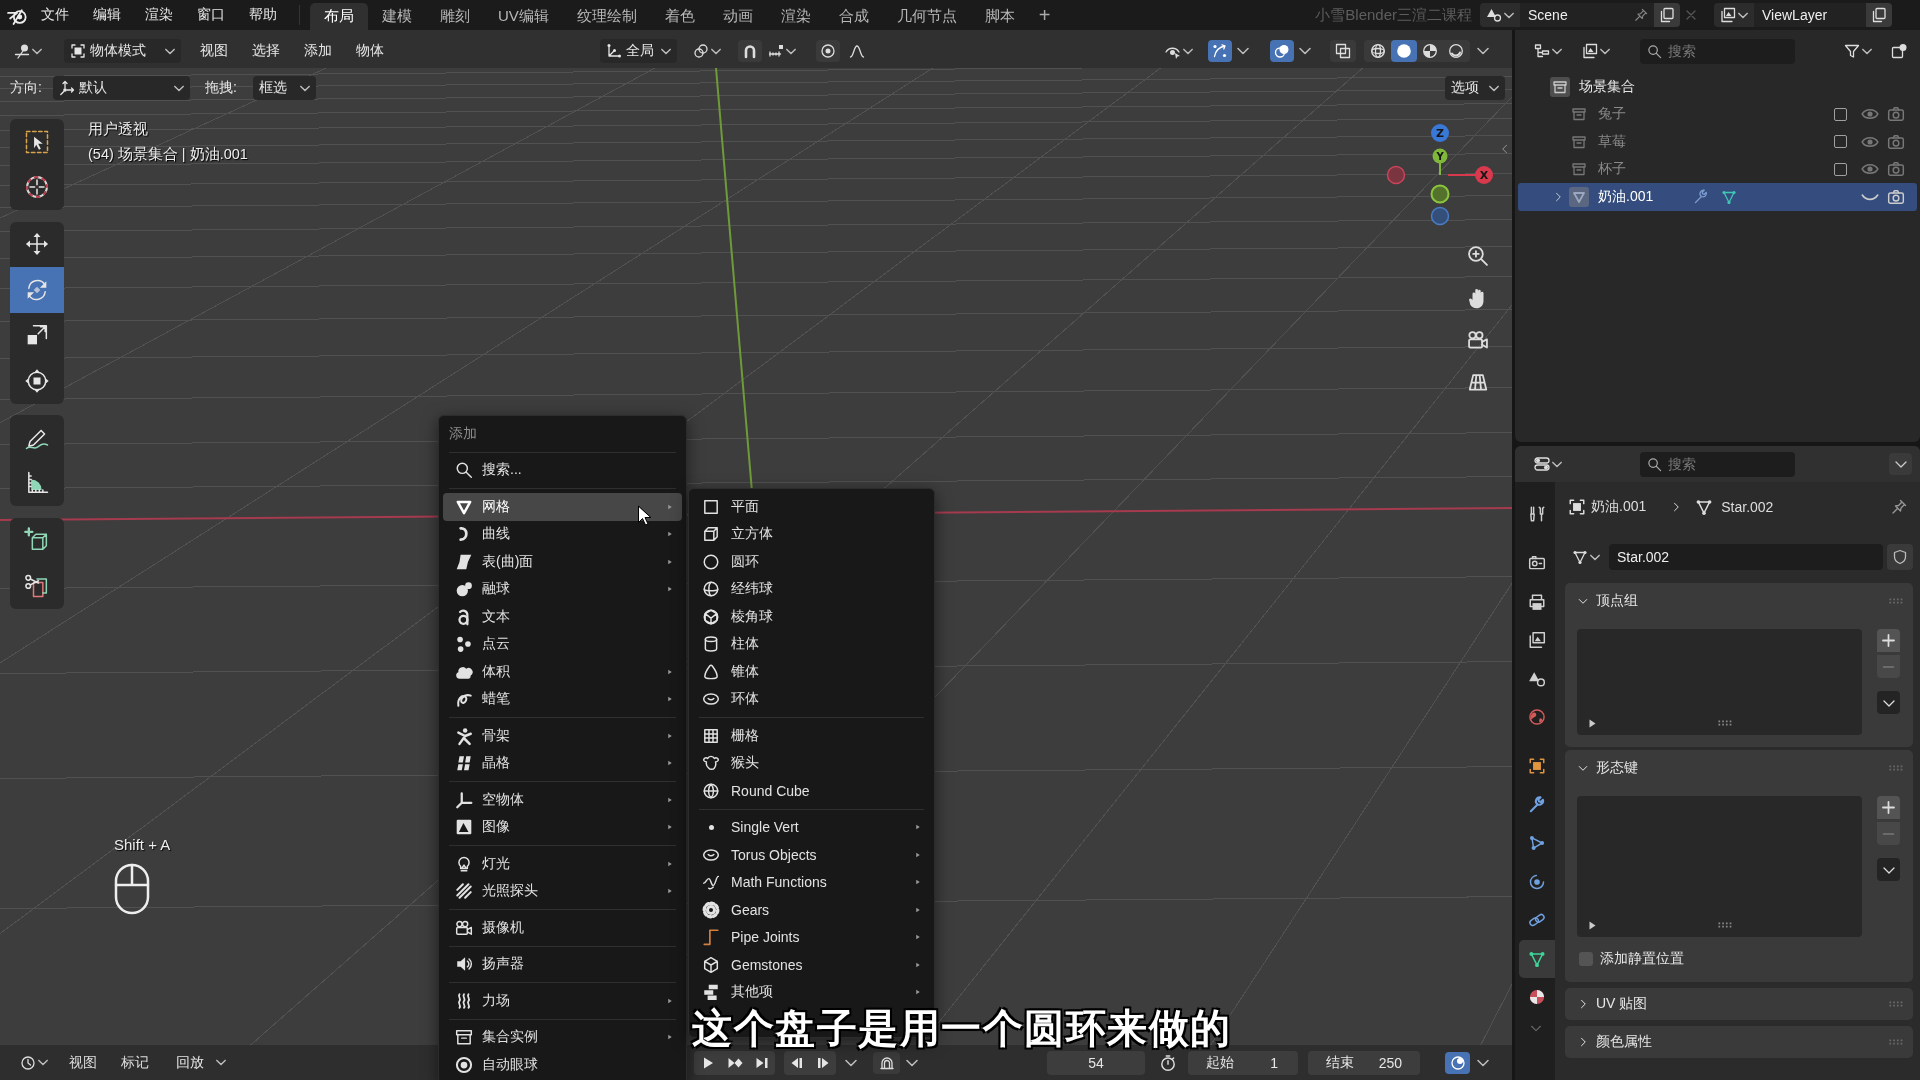 The image size is (1920, 1080). What do you see at coordinates (263, 15) in the screenshot?
I see `menu-item: 帮助` at bounding box center [263, 15].